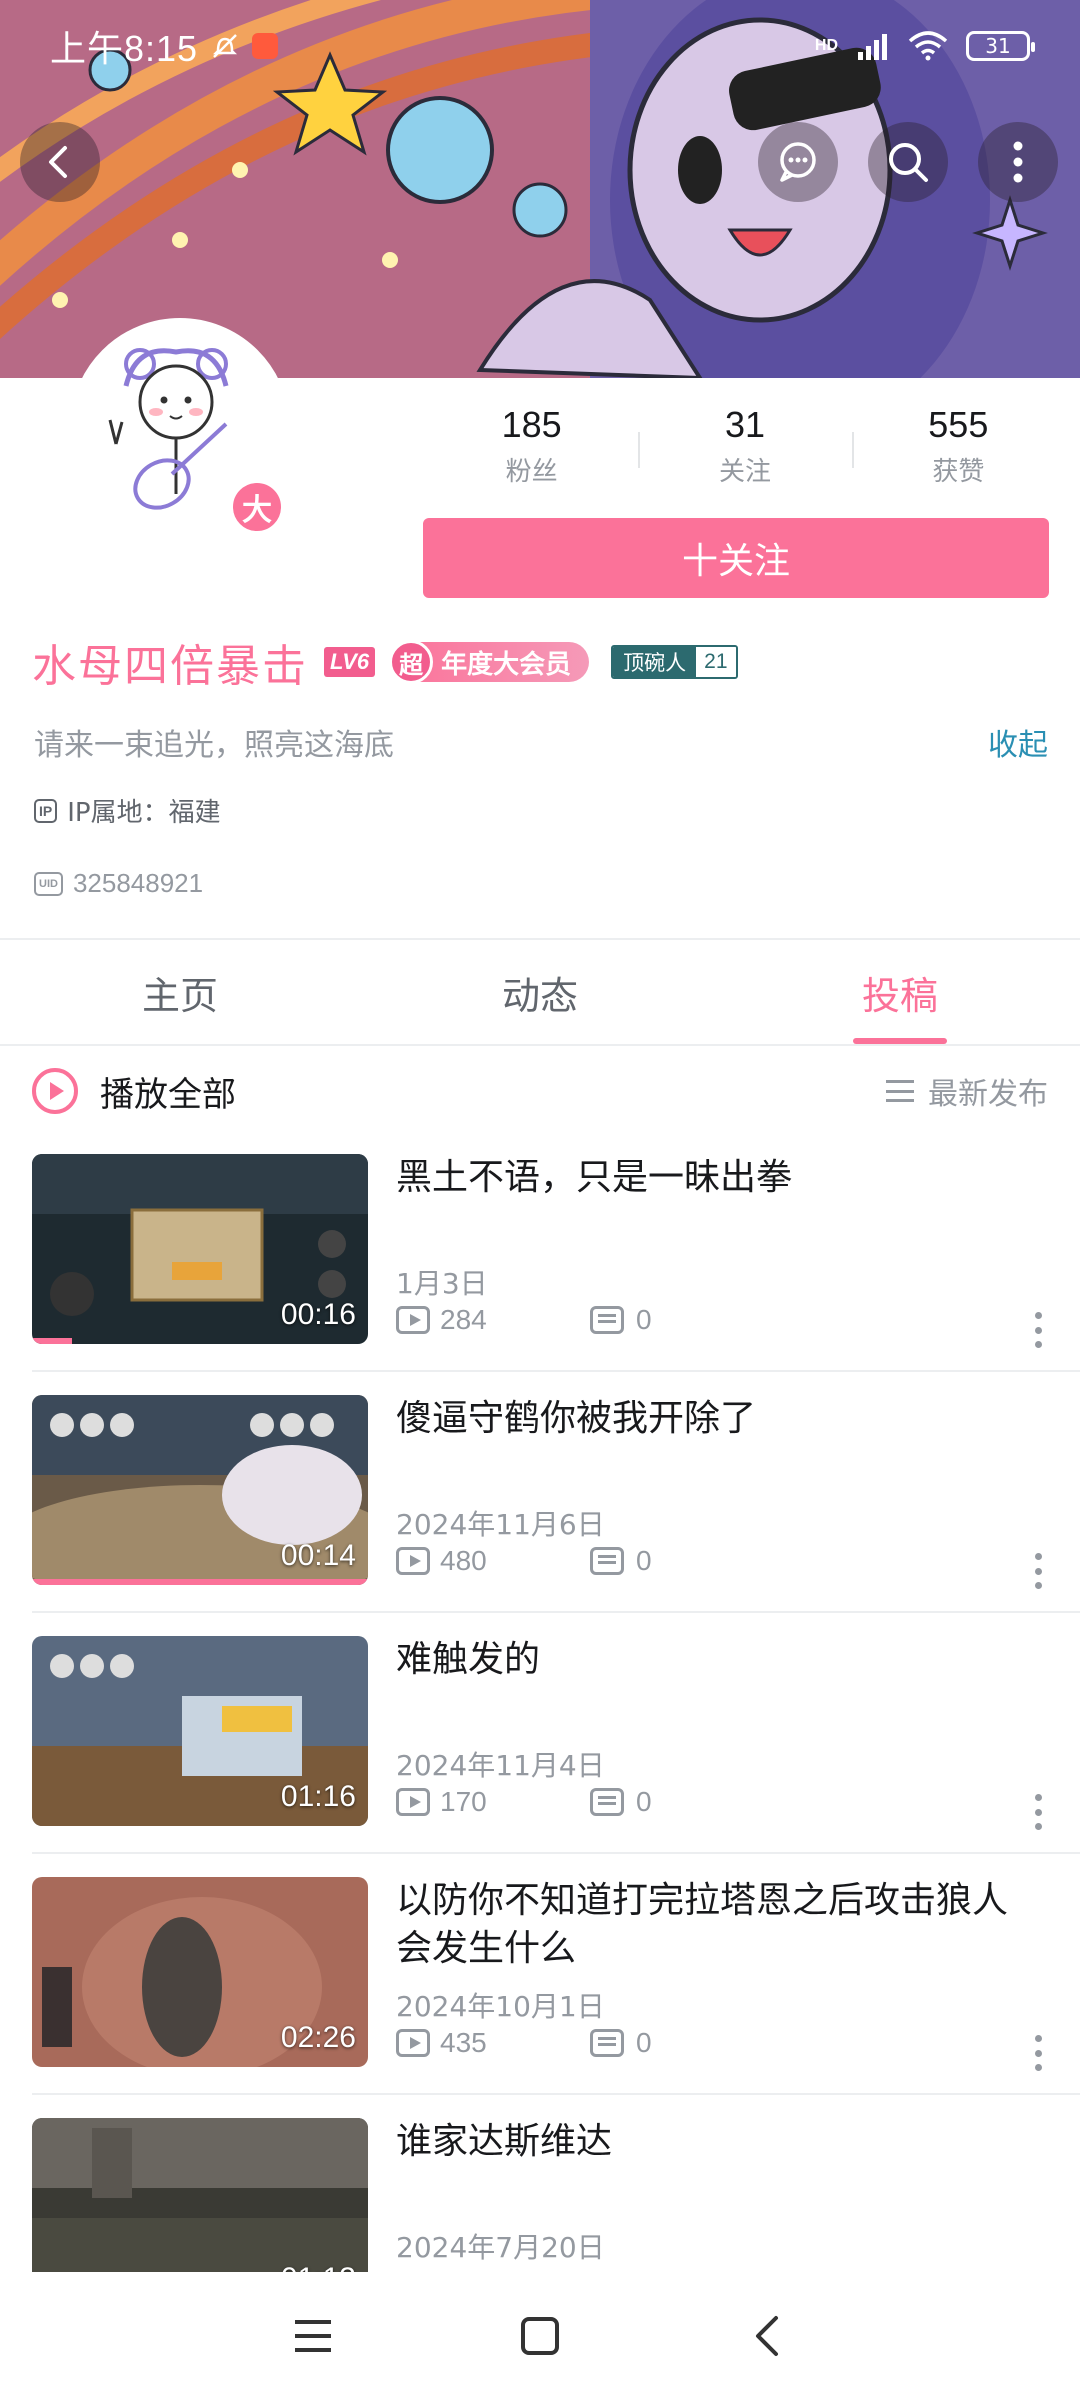 The image size is (1080, 2400). I want to click on fan-medal: 顶碗人 21, so click(674, 662).